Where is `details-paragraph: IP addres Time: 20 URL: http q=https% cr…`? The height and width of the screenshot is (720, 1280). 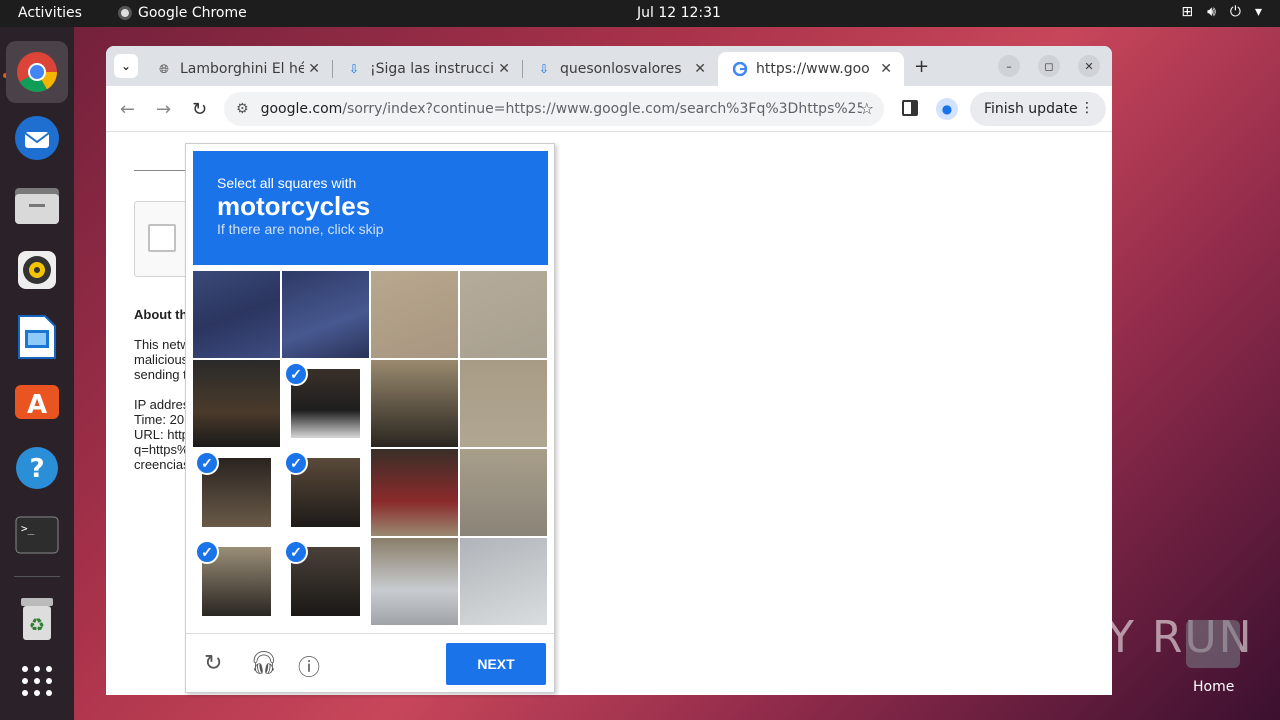
details-paragraph: IP addres Time: 20 URL: http q=https% cr… is located at coordinates (162, 434).